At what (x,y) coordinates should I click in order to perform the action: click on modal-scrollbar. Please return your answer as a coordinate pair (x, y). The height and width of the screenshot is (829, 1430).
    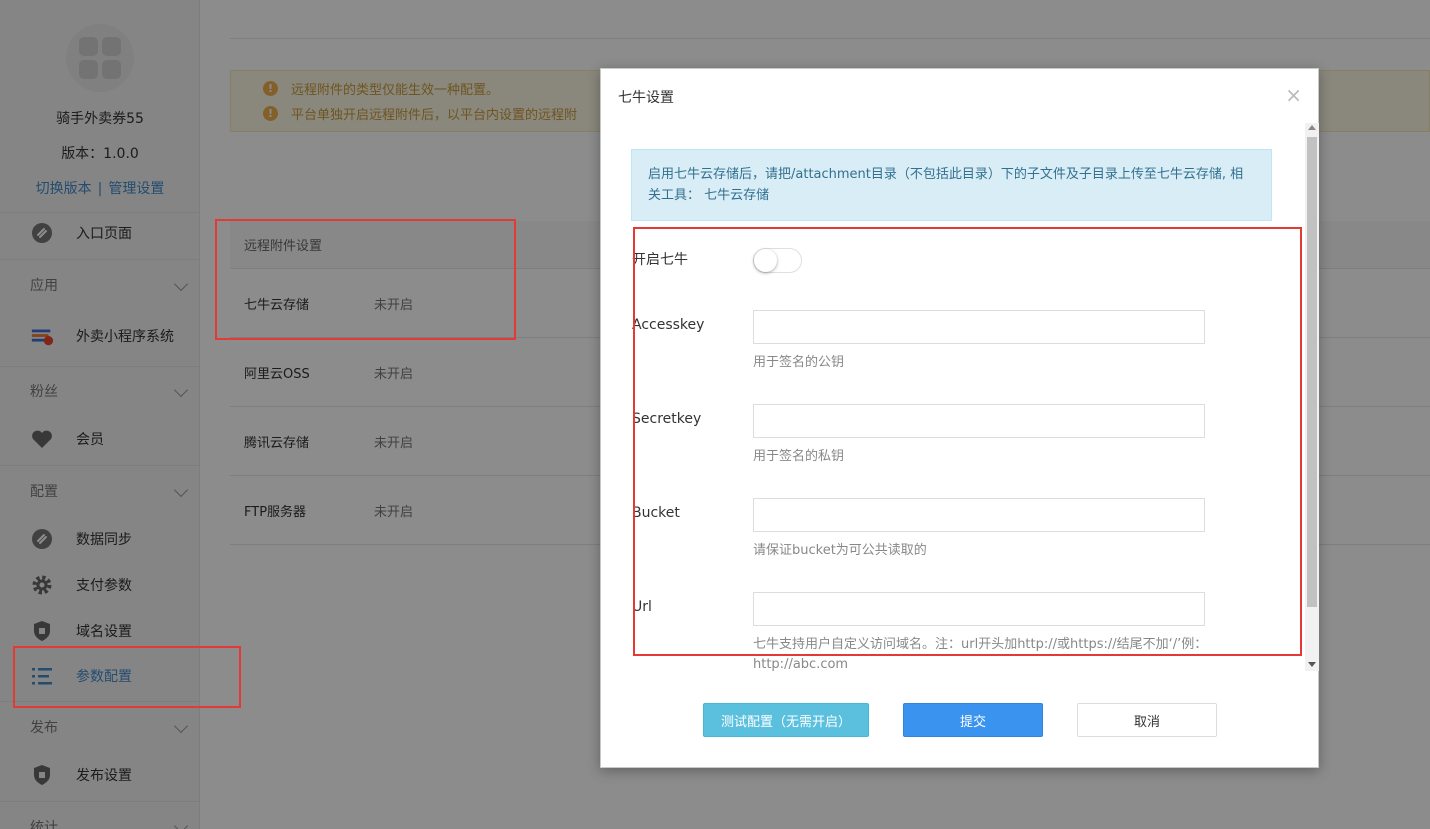
    Looking at the image, I should click on (1312, 397).